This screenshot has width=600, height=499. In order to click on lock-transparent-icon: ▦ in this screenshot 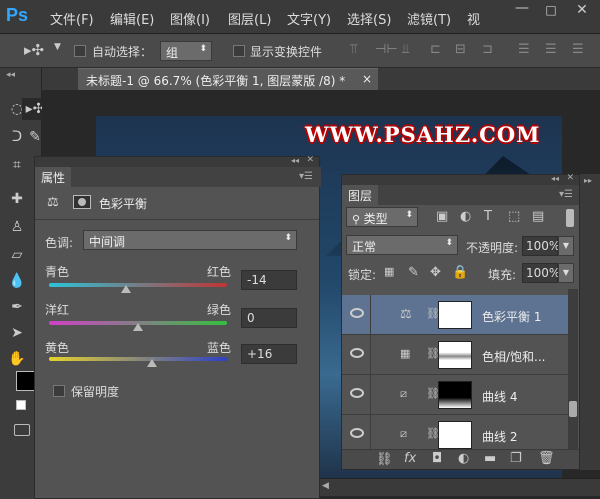, I will do `click(389, 271)`.